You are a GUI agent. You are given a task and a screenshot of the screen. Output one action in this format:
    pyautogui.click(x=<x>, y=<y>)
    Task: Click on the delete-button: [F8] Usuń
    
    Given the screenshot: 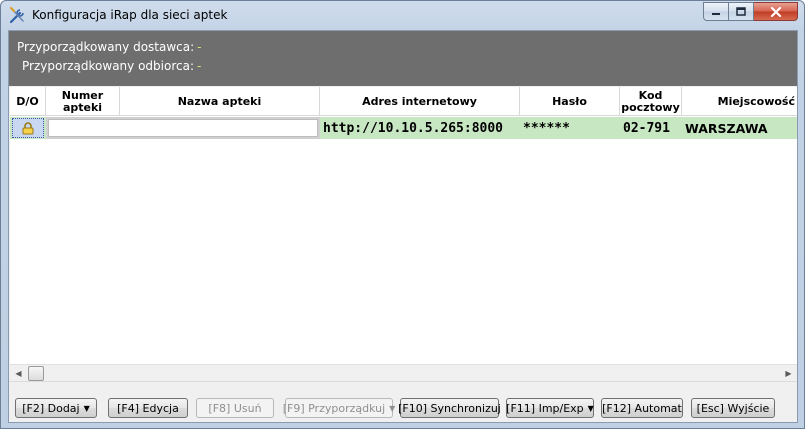 What is the action you would take?
    pyautogui.click(x=235, y=408)
    